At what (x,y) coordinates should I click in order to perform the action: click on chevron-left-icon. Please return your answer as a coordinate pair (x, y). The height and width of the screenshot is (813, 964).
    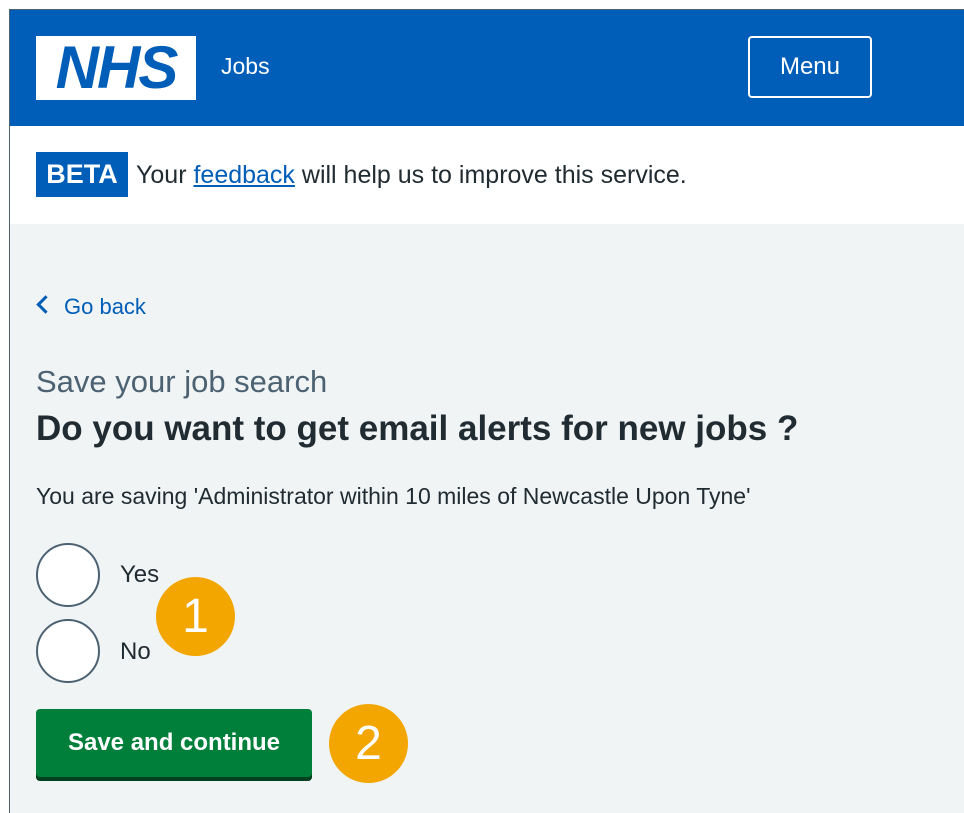
    Looking at the image, I should click on (45, 304).